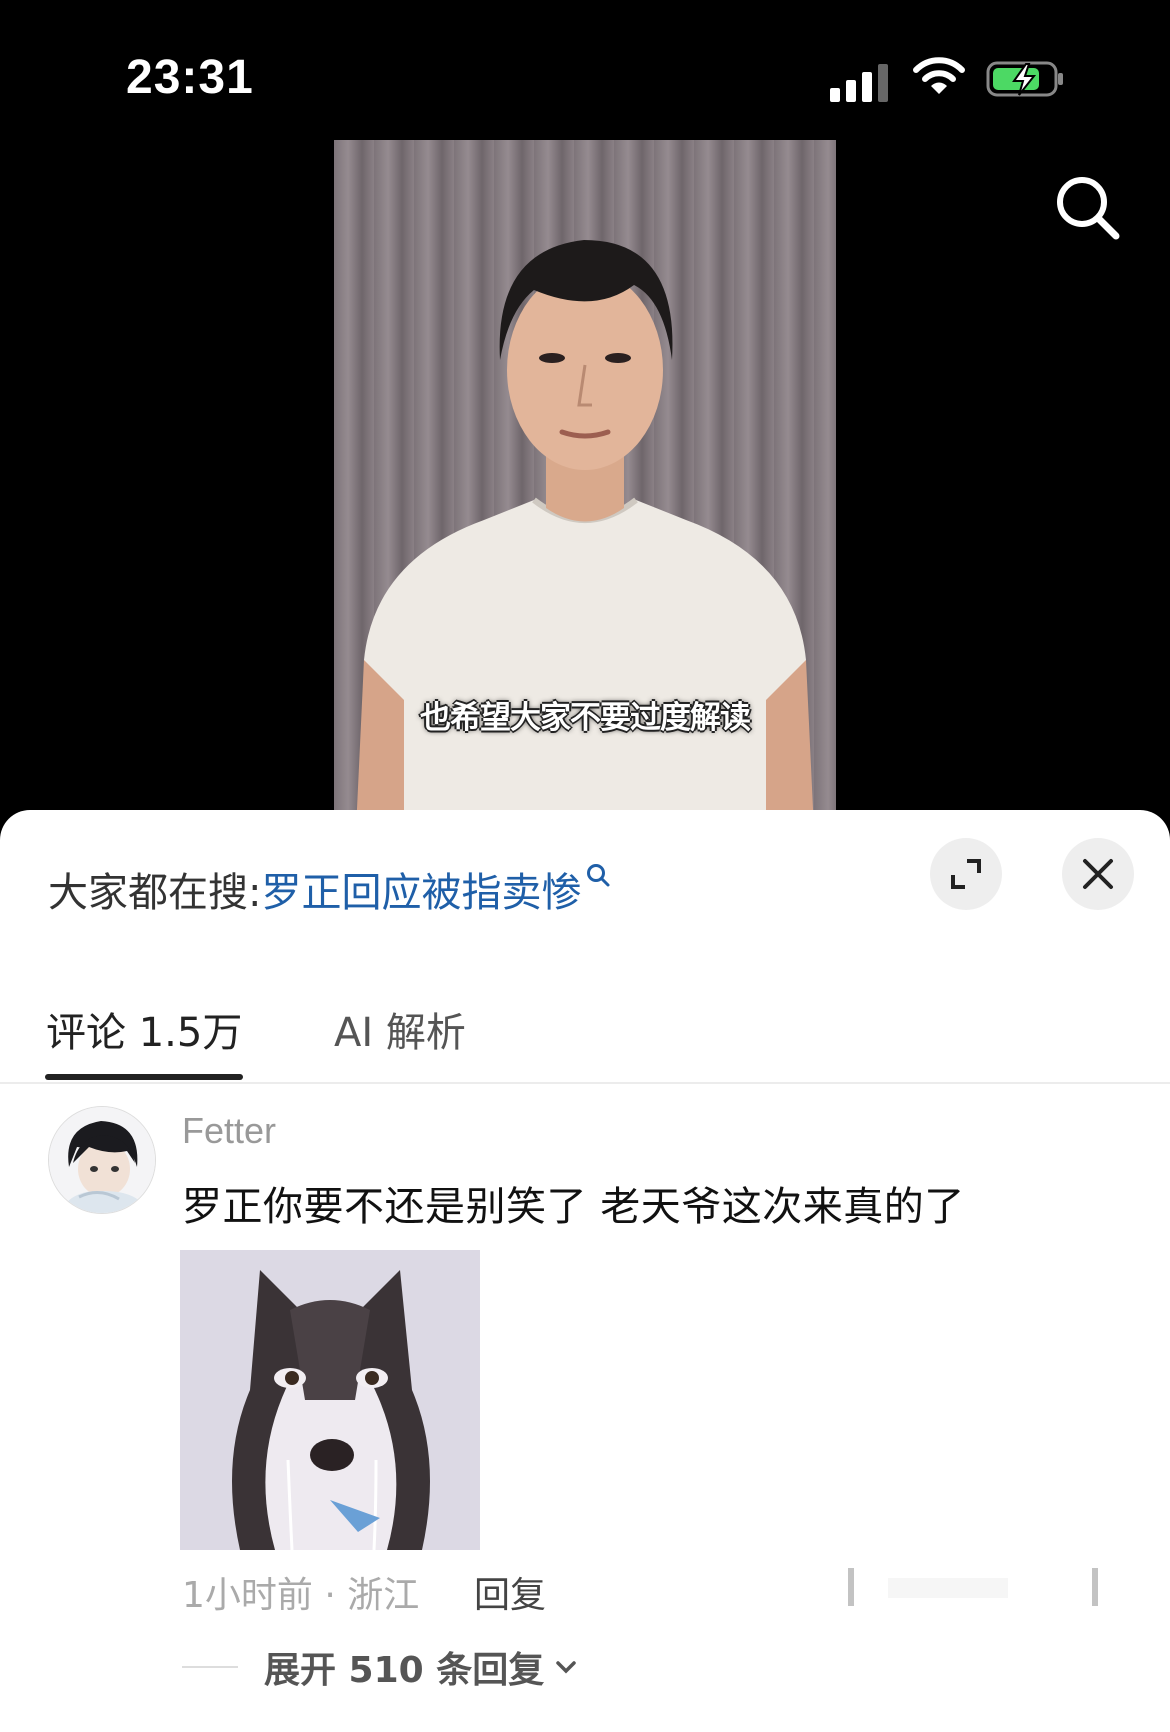  What do you see at coordinates (400, 1029) in the screenshot?
I see `tab-ai-analysis: AI 解析` at bounding box center [400, 1029].